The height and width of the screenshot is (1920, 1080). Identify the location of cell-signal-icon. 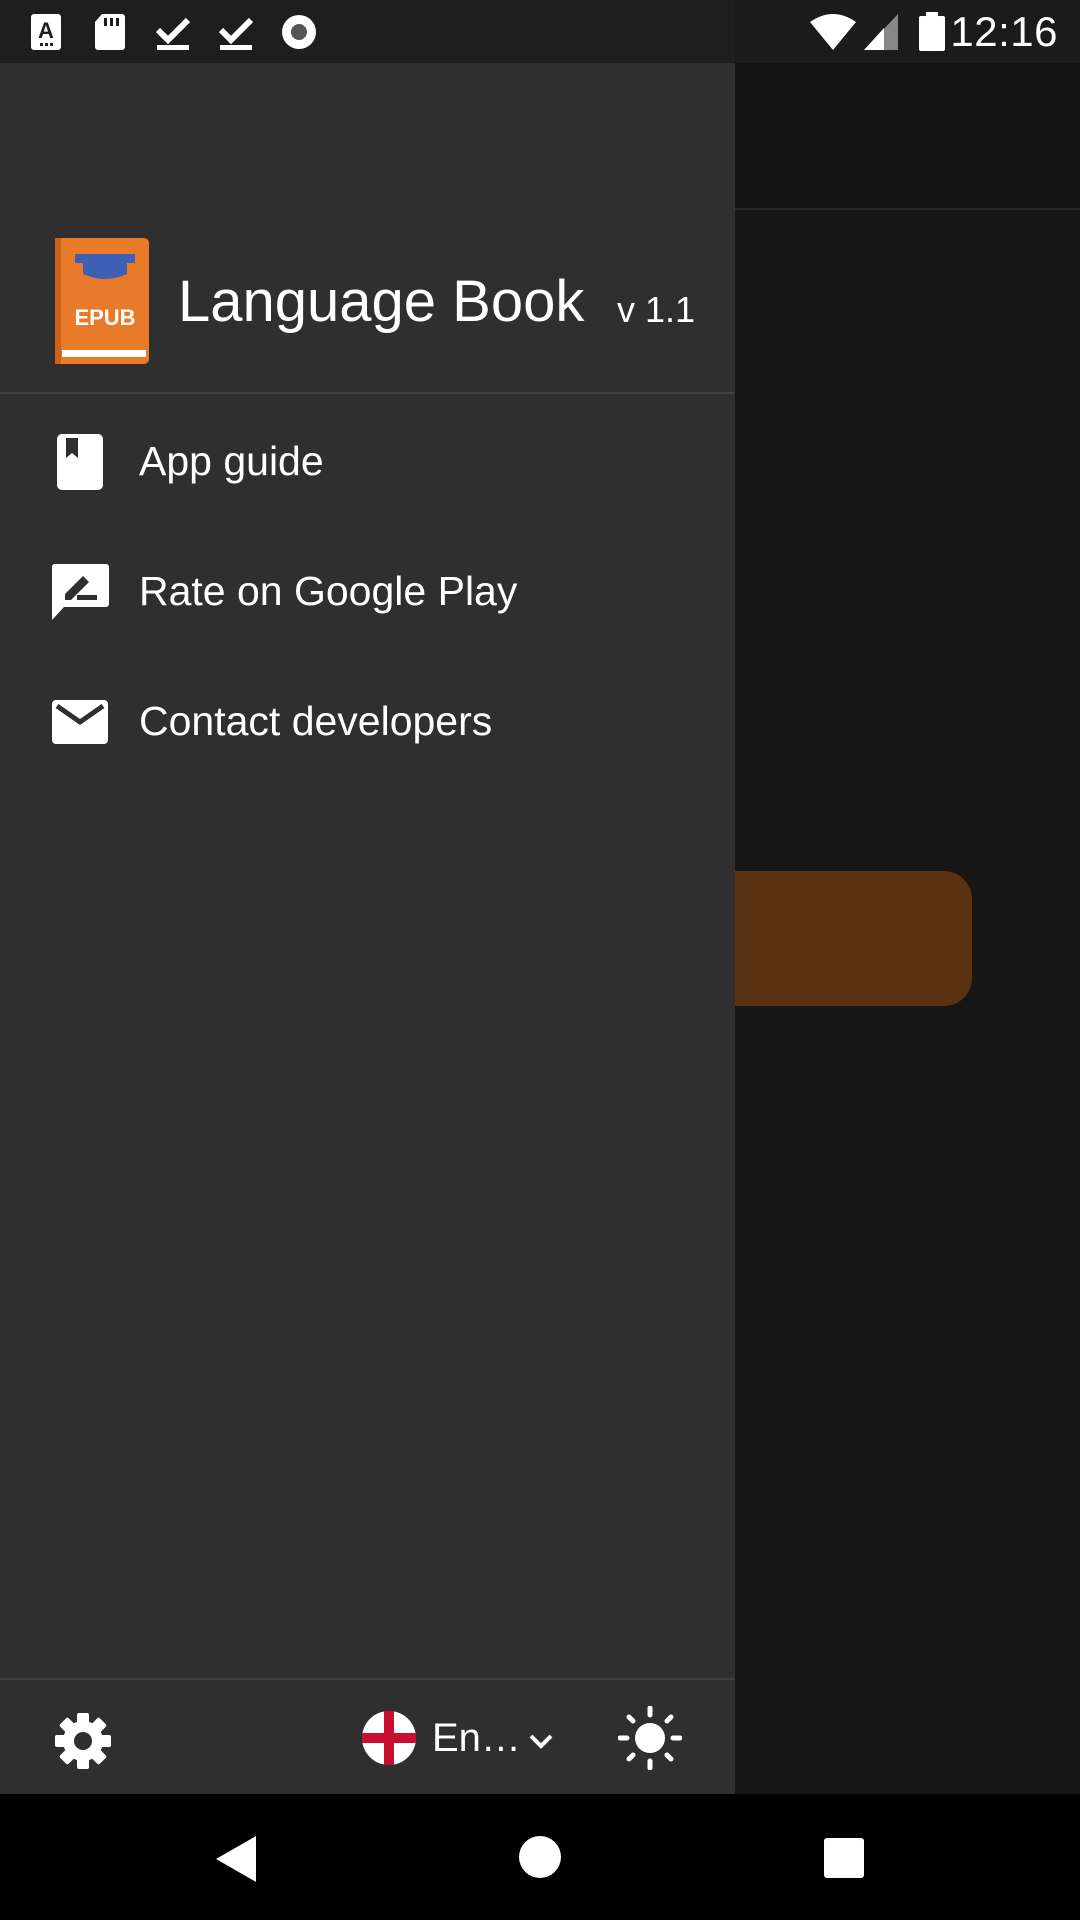
(881, 32).